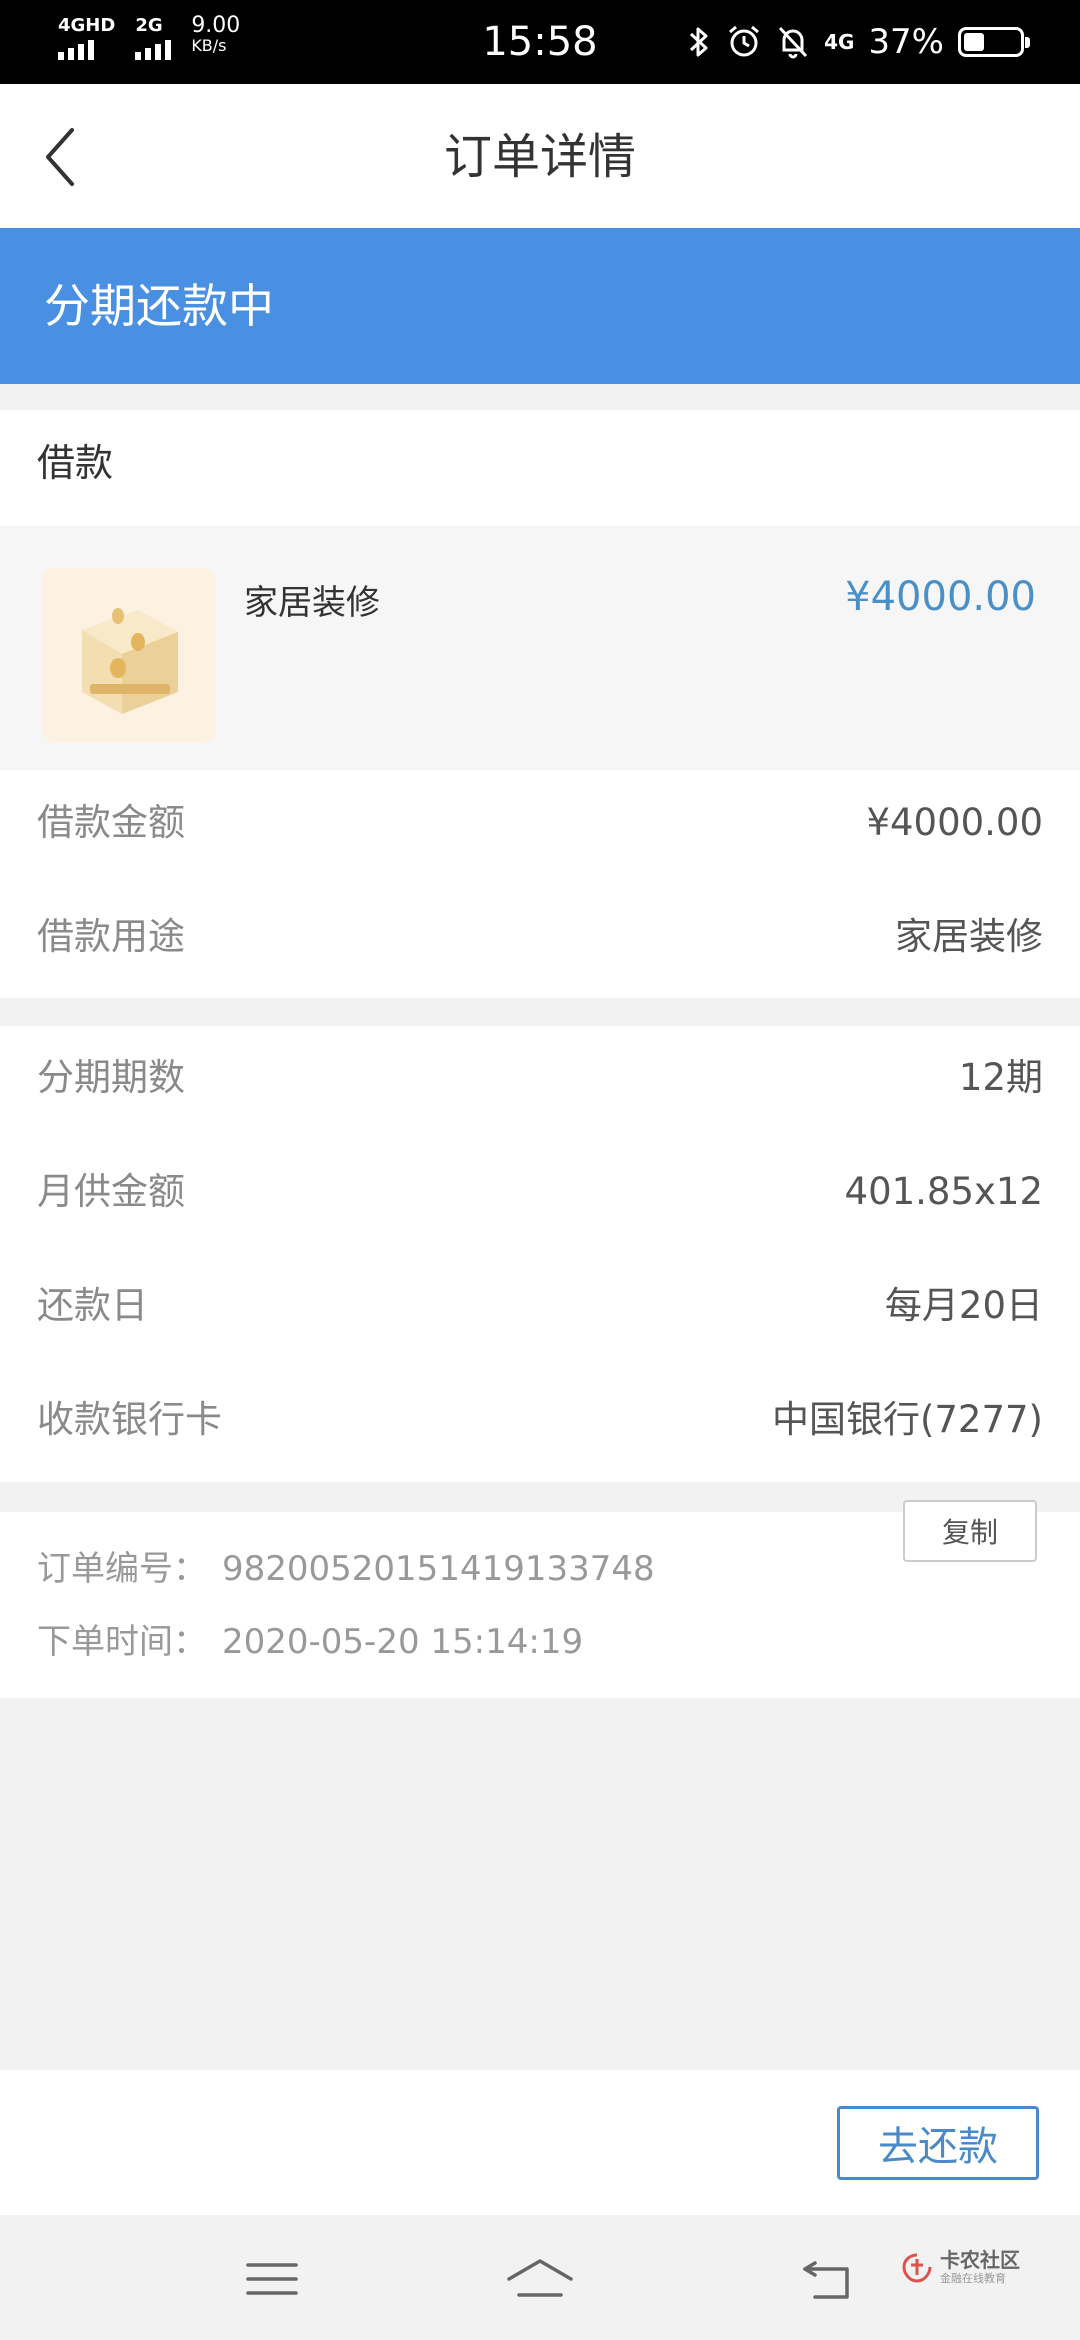 The height and width of the screenshot is (2340, 1080). Describe the element at coordinates (994, 42) in the screenshot. I see `battery-icon` at that location.